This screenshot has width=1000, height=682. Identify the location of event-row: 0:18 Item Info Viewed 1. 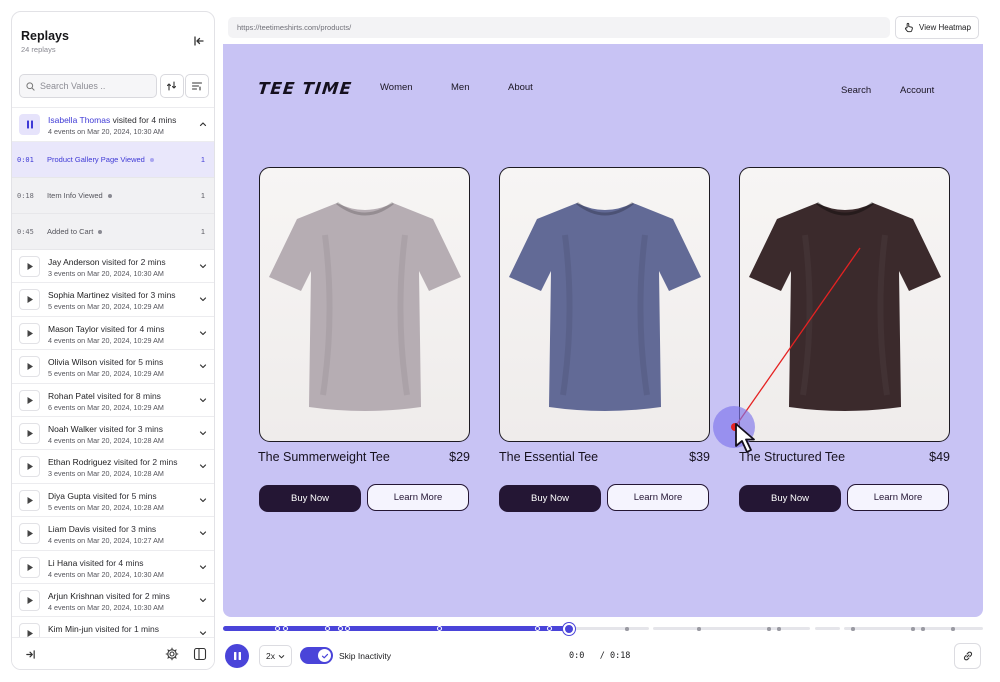
(113, 196).